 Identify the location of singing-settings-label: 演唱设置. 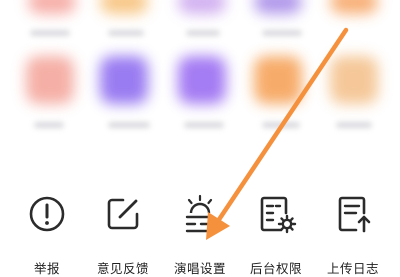
(199, 268).